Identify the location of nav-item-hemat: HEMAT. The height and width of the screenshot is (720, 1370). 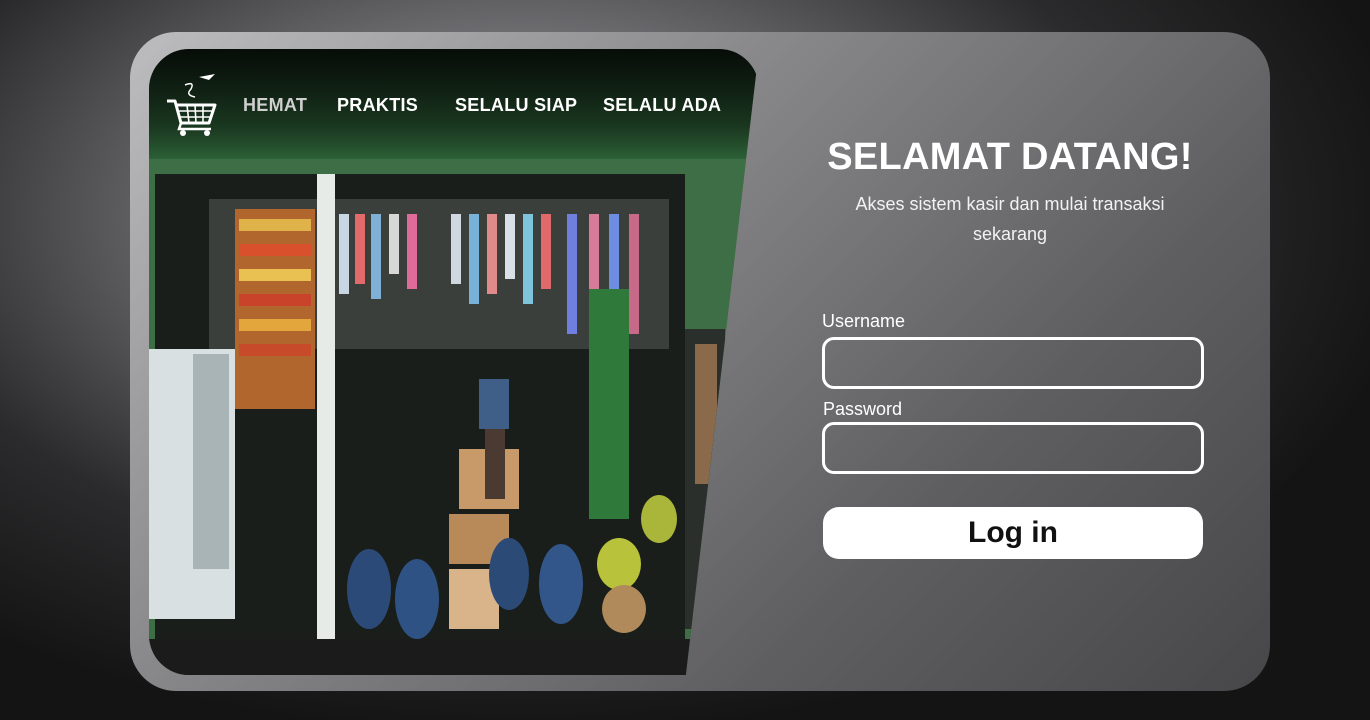
(275, 105).